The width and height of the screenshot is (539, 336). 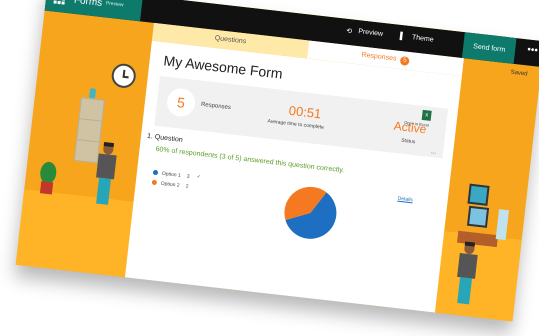 What do you see at coordinates (426, 115) in the screenshot?
I see `excel-icon: x` at bounding box center [426, 115].